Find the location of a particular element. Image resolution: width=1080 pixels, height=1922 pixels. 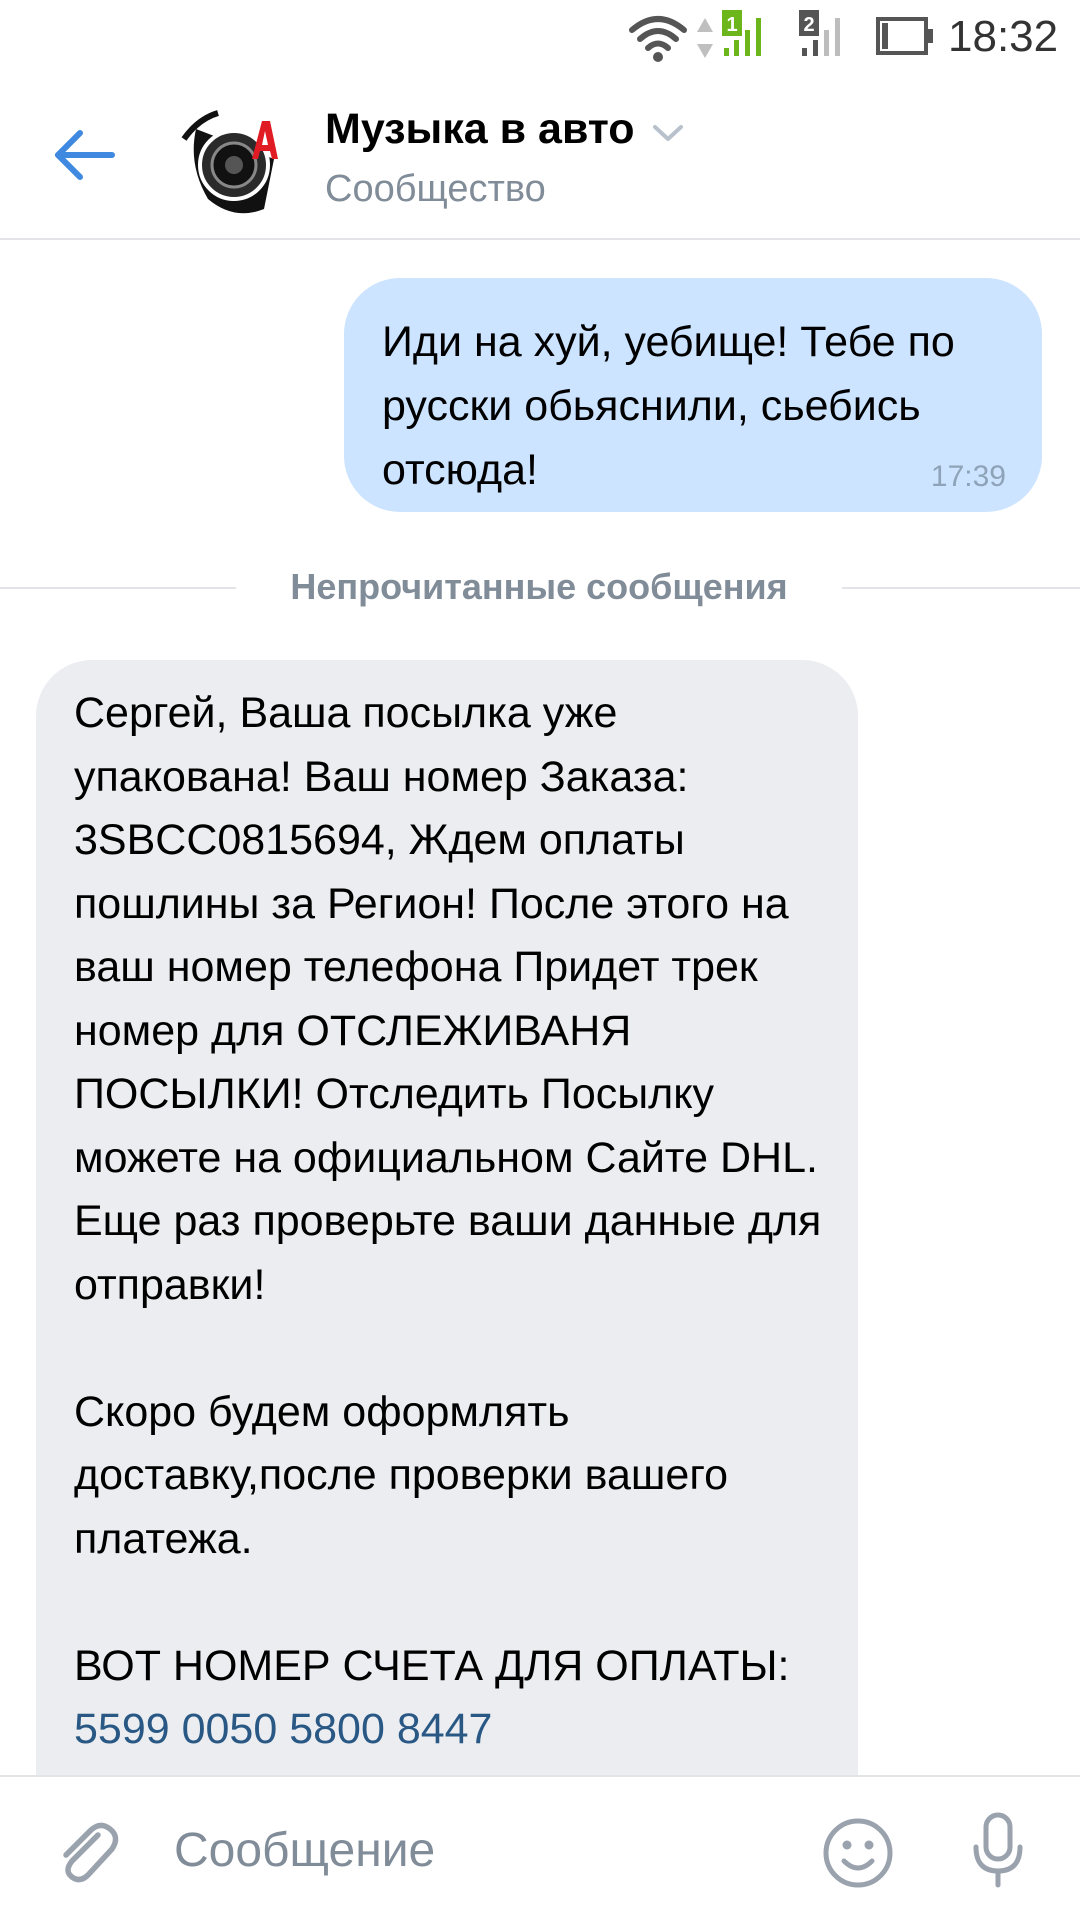

community-subtitle: Сообщество is located at coordinates (435, 189).